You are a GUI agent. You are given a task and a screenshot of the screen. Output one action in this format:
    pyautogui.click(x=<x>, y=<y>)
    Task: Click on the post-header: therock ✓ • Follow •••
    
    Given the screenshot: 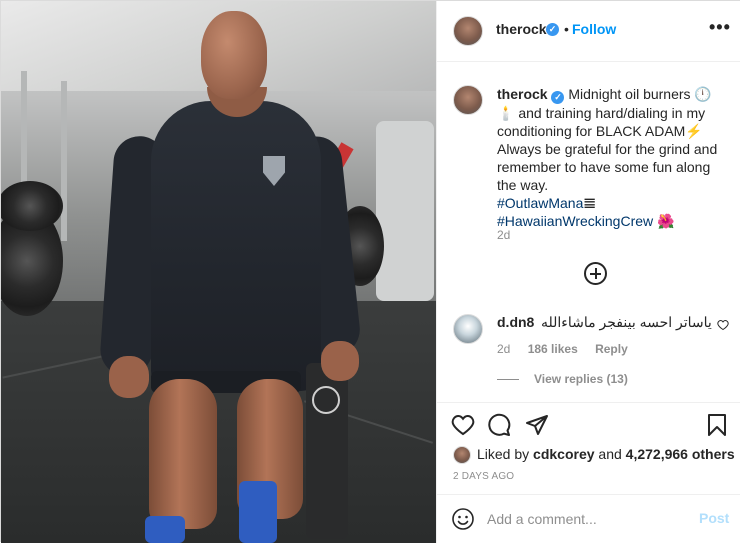 What is the action you would take?
    pyautogui.click(x=588, y=31)
    